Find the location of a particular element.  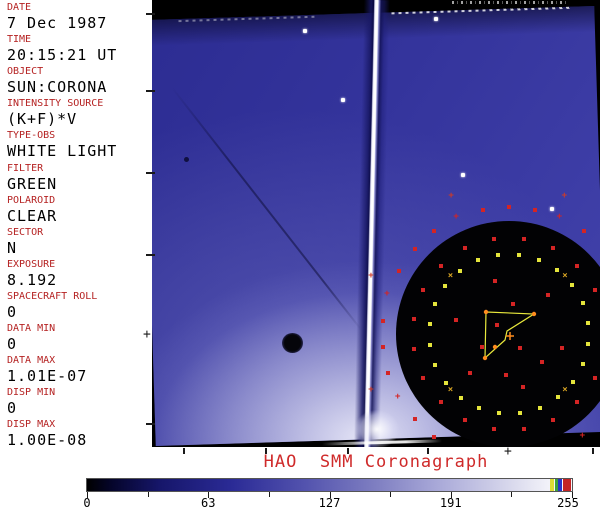

metadata-field: SECTOR N is located at coordinates (25, 241).